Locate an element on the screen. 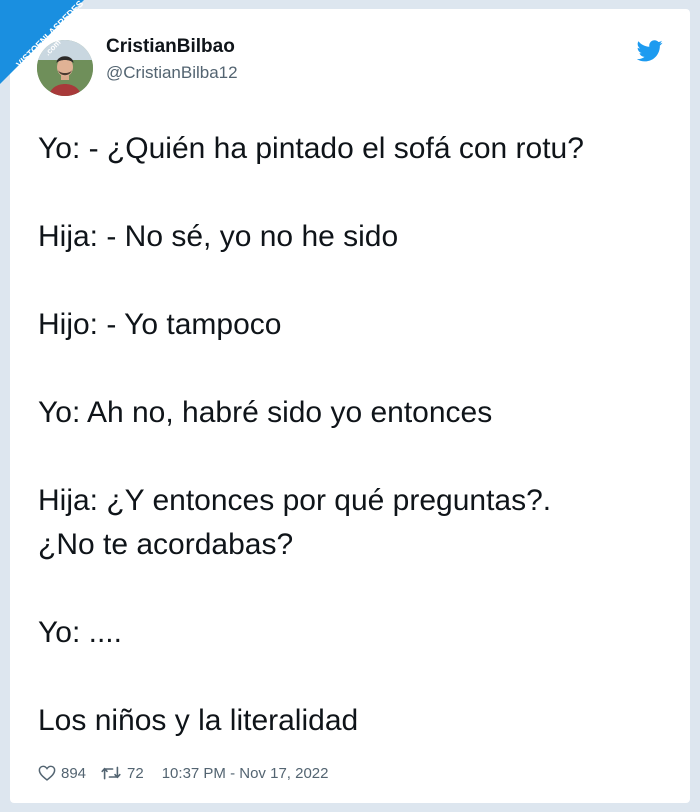  like-count: 894 is located at coordinates (74, 773).